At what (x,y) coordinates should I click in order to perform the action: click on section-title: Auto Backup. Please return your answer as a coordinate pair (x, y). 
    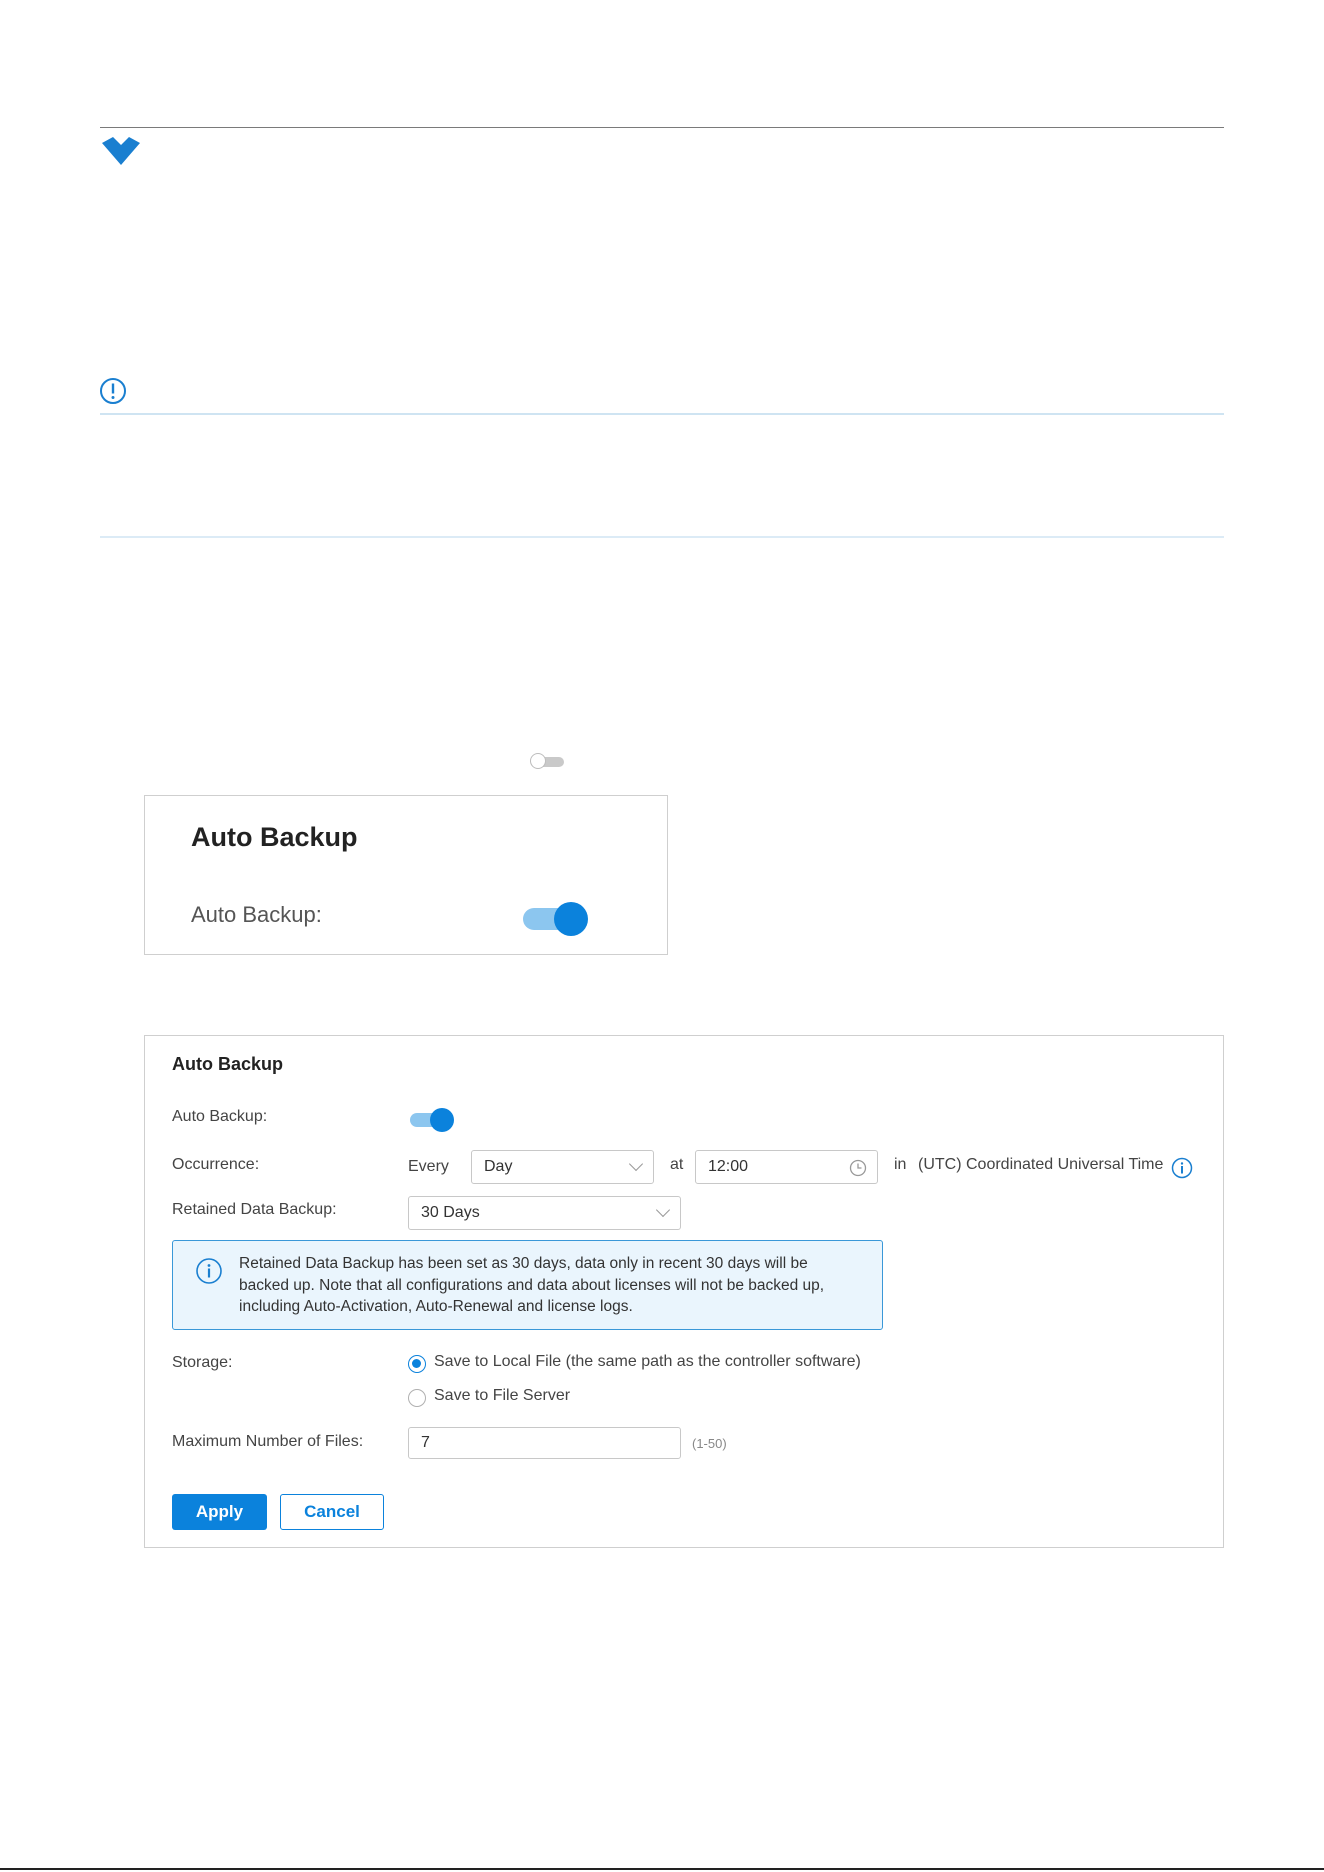
    Looking at the image, I should click on (274, 837).